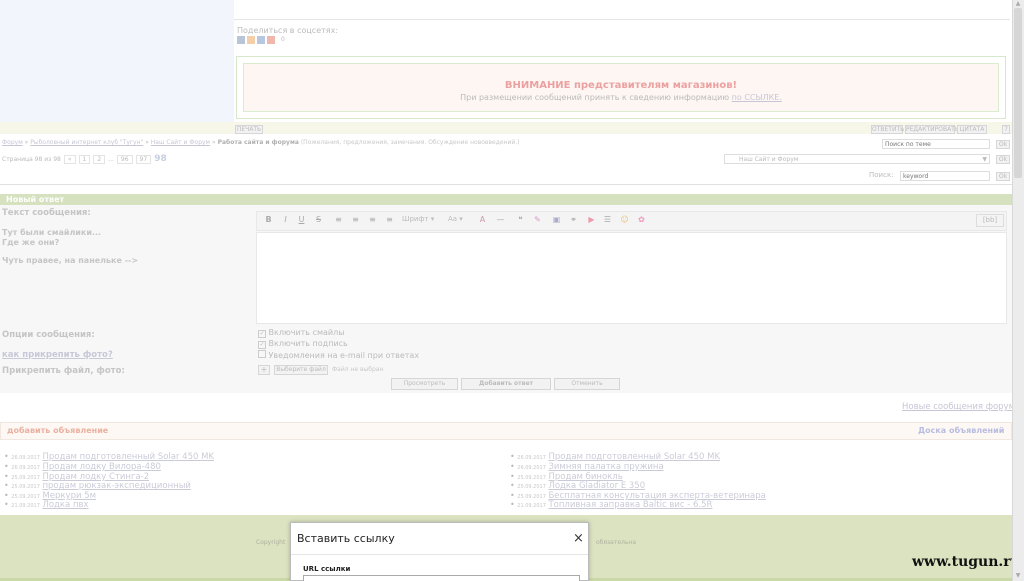 The image size is (1024, 581). I want to click on option-smileys: ✓ Включить смайлы, so click(301, 333).